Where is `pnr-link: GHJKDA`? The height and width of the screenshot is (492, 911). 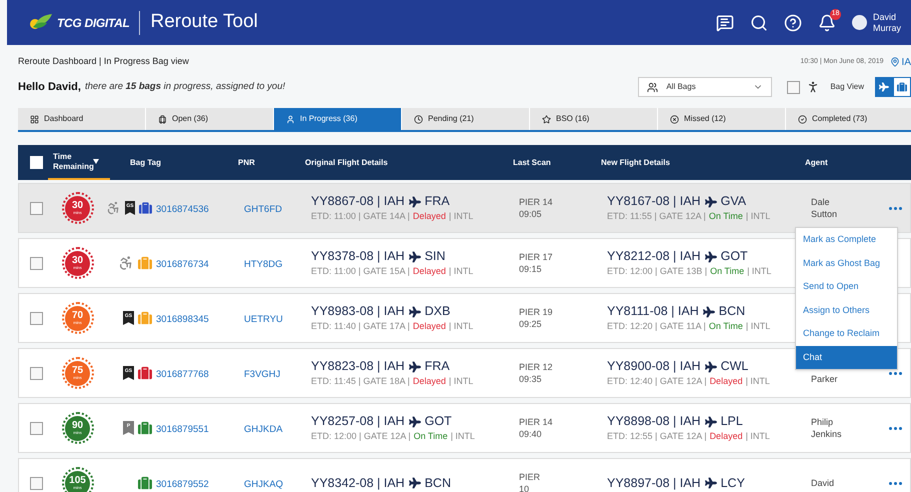
pnr-link: GHJKDA is located at coordinates (263, 429).